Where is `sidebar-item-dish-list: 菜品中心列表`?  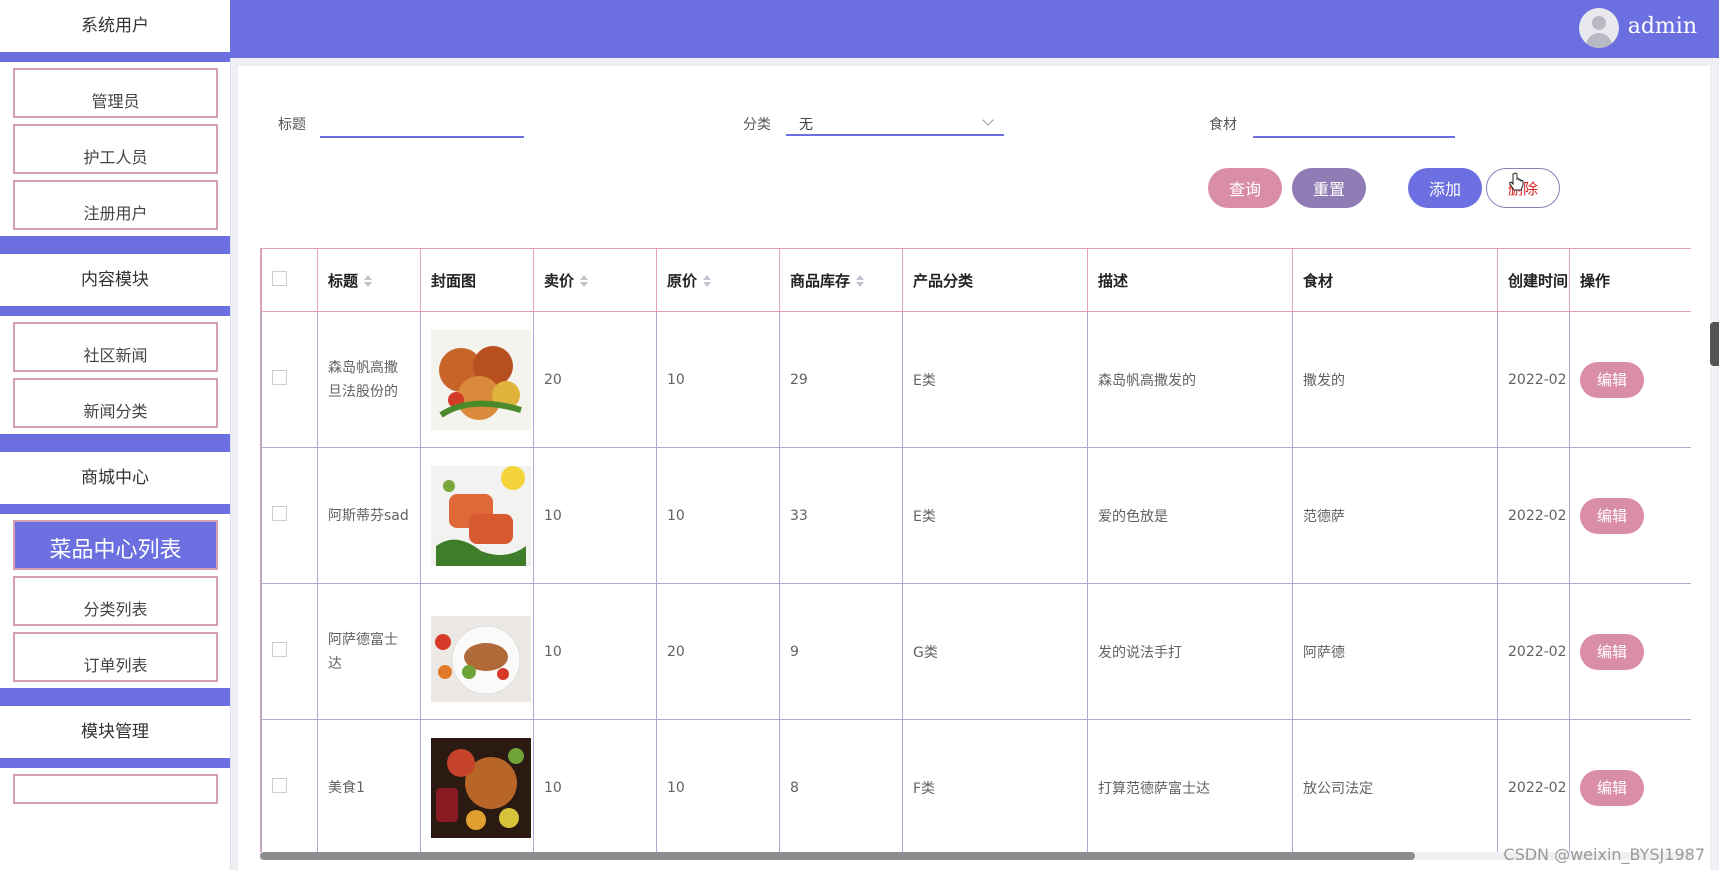
sidebar-item-dish-list: 菜品中心列表 is located at coordinates (115, 545).